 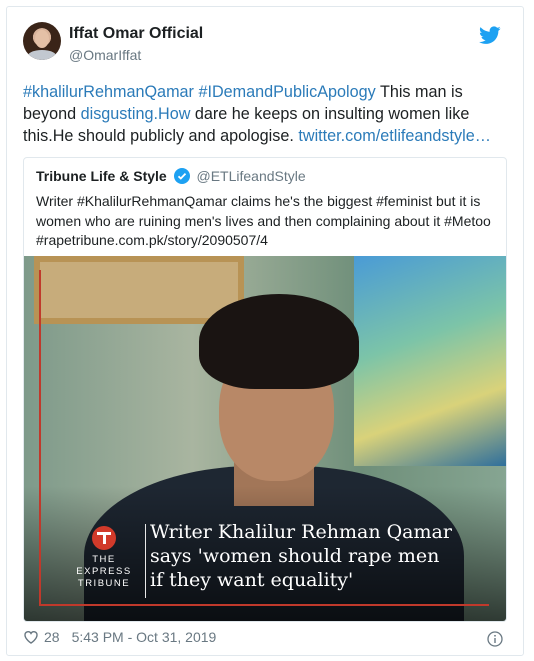 I want to click on inline-link: disgusting.How, so click(x=136, y=114).